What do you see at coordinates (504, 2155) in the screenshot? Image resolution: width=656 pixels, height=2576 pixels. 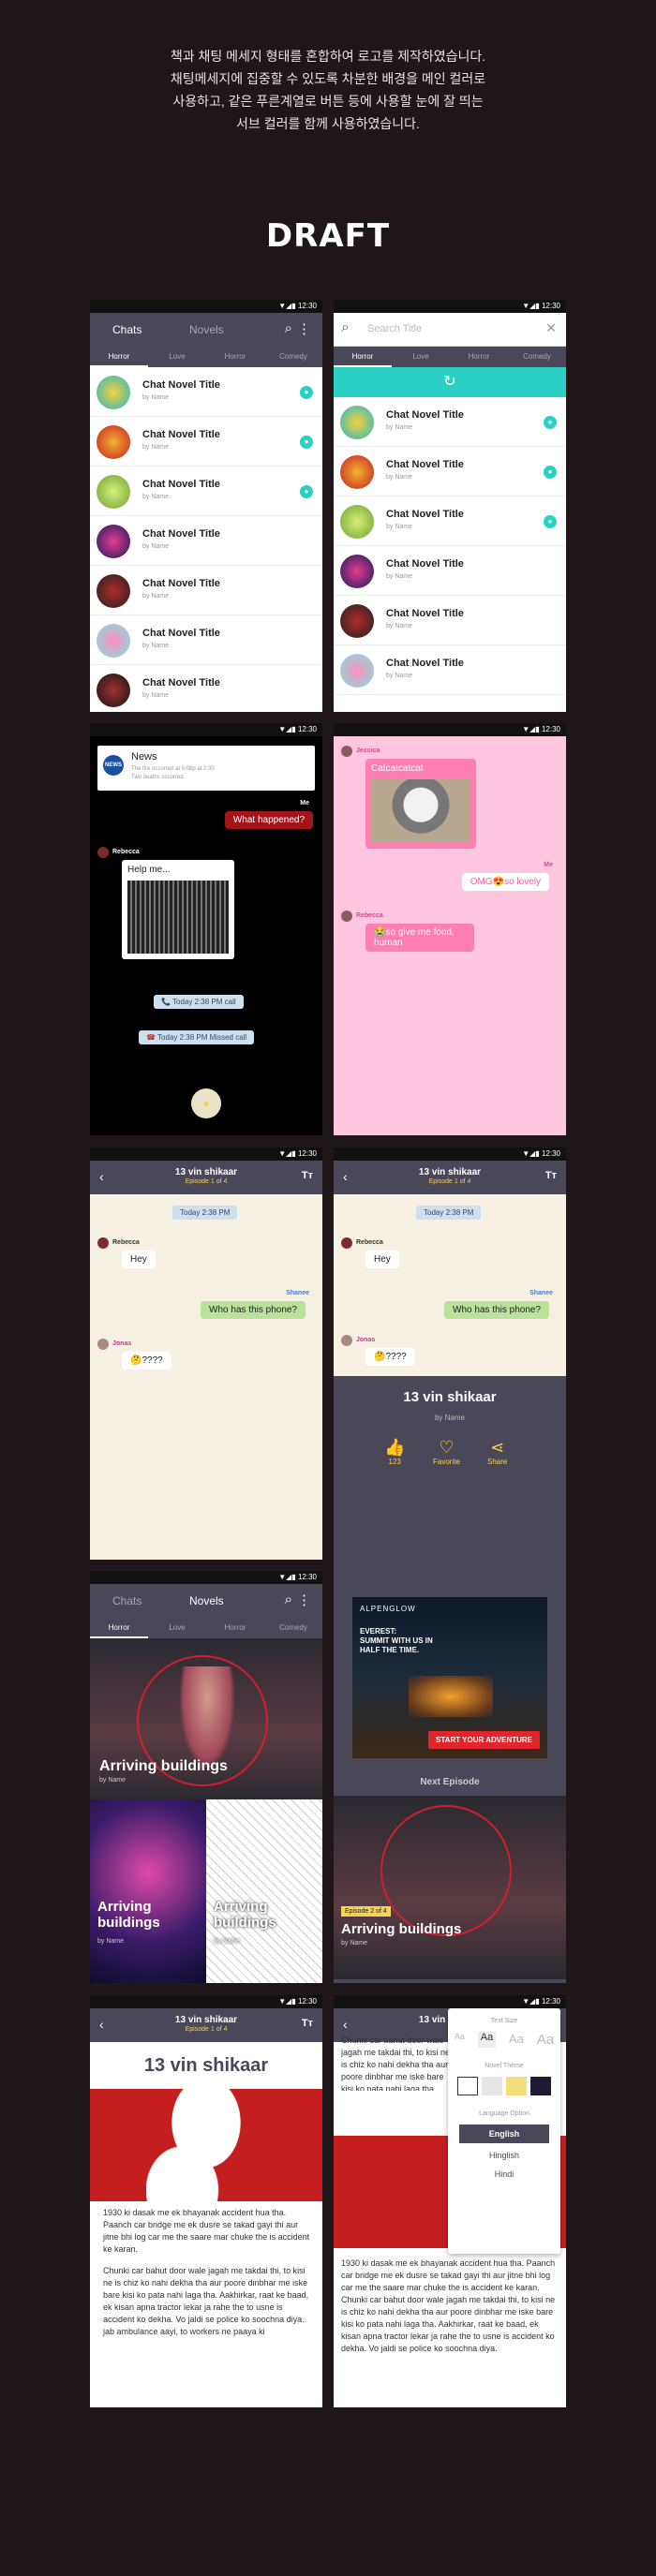 I see `language-option-hinglish: Hinglish` at bounding box center [504, 2155].